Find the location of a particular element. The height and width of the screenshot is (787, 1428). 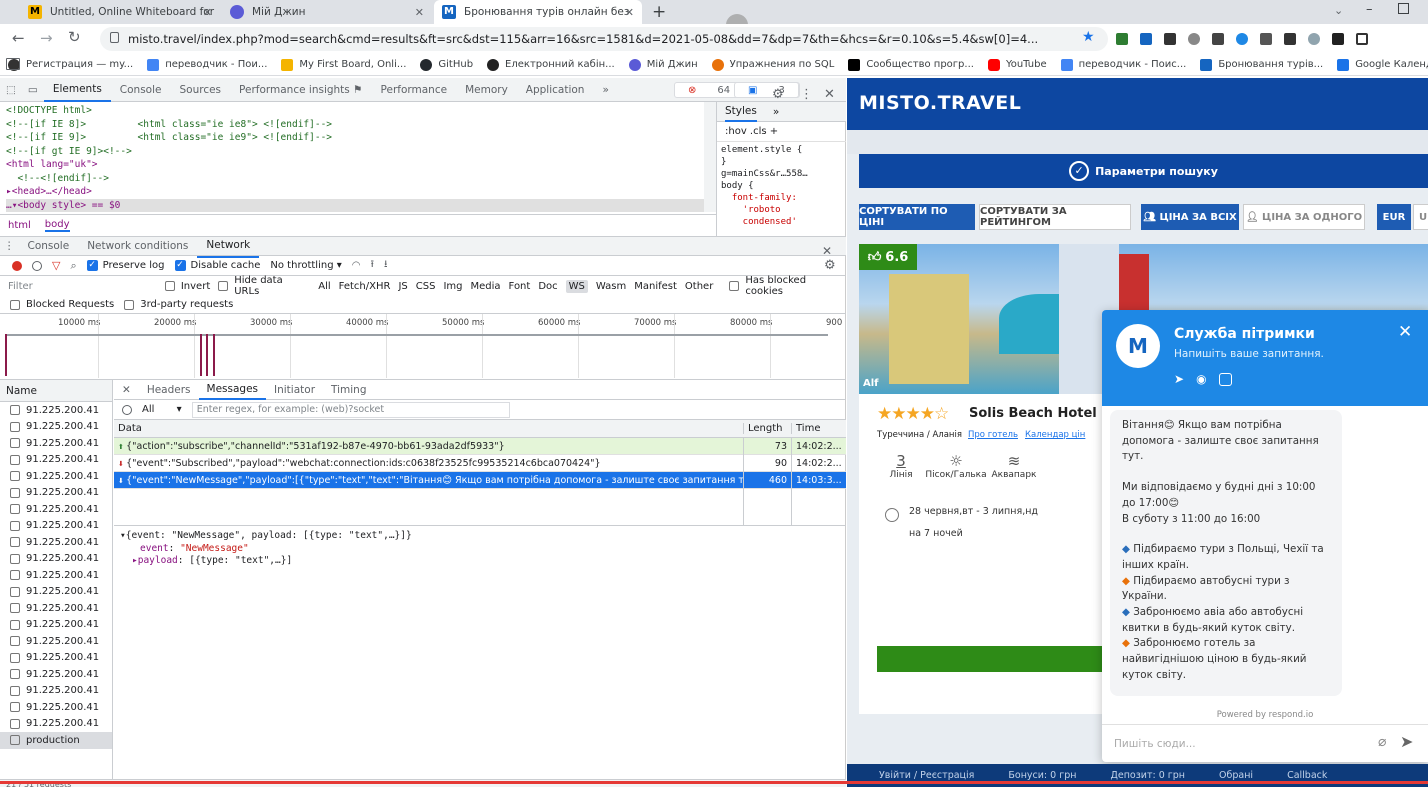

telegram-icon: ➤ is located at coordinates (1179, 379).